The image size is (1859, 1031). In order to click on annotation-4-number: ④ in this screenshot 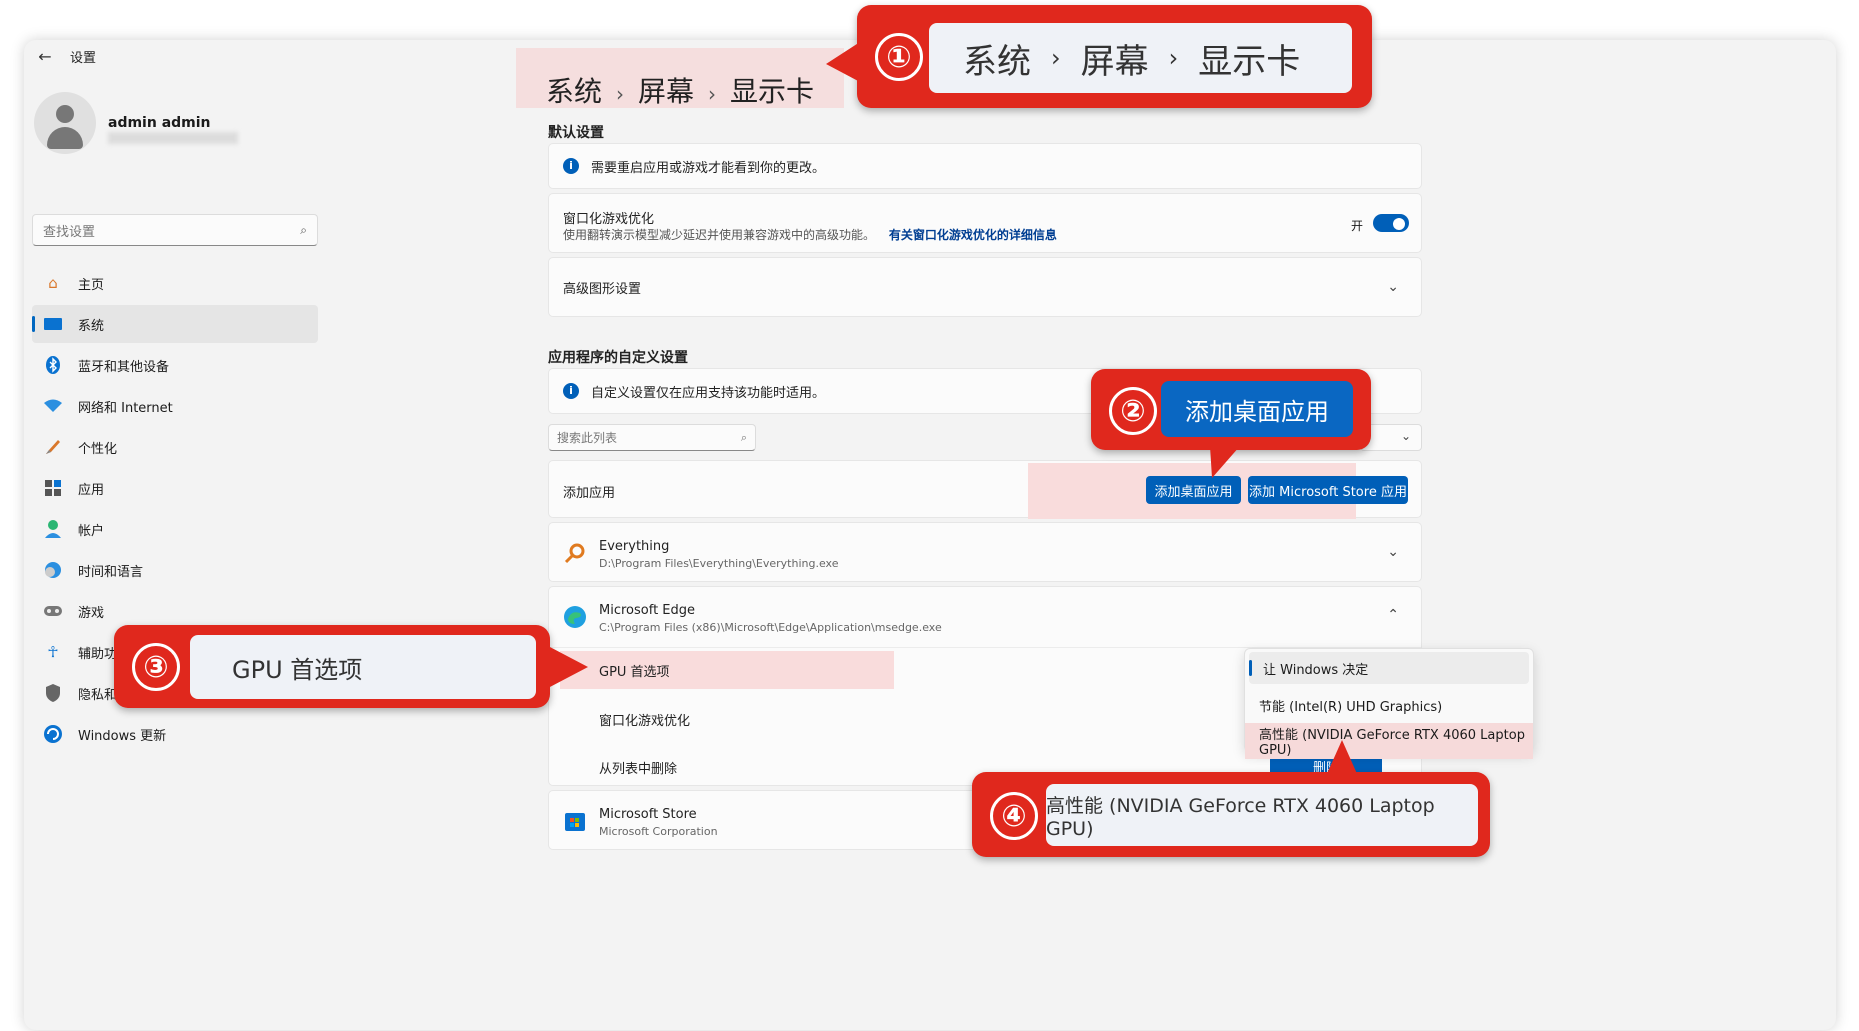, I will do `click(1014, 816)`.